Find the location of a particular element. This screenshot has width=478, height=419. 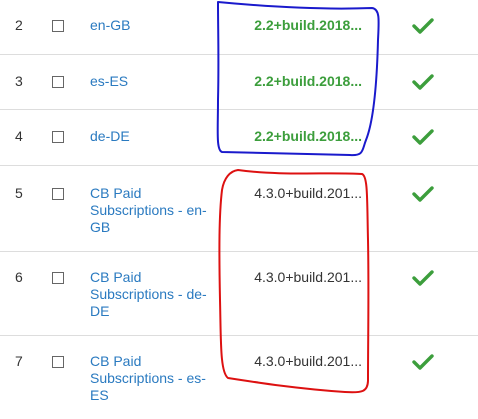

row-number: 4 is located at coordinates (19, 136).